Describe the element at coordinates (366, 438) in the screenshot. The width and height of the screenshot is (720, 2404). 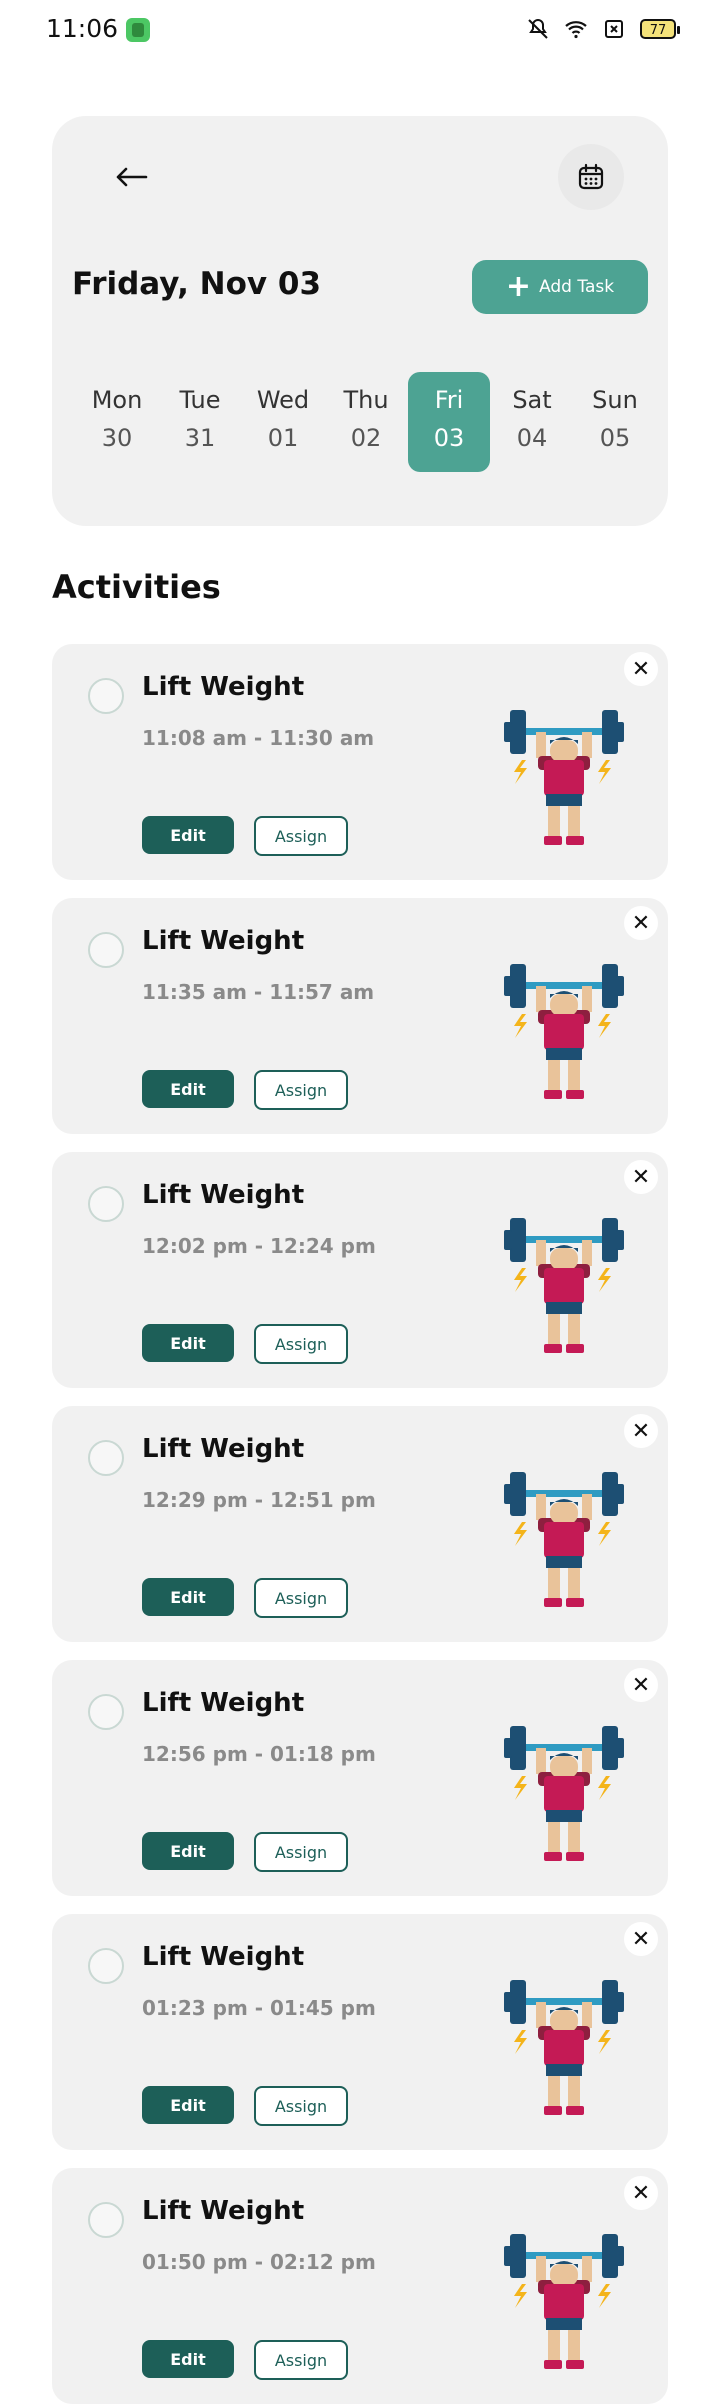
I see `day-date: 02` at that location.